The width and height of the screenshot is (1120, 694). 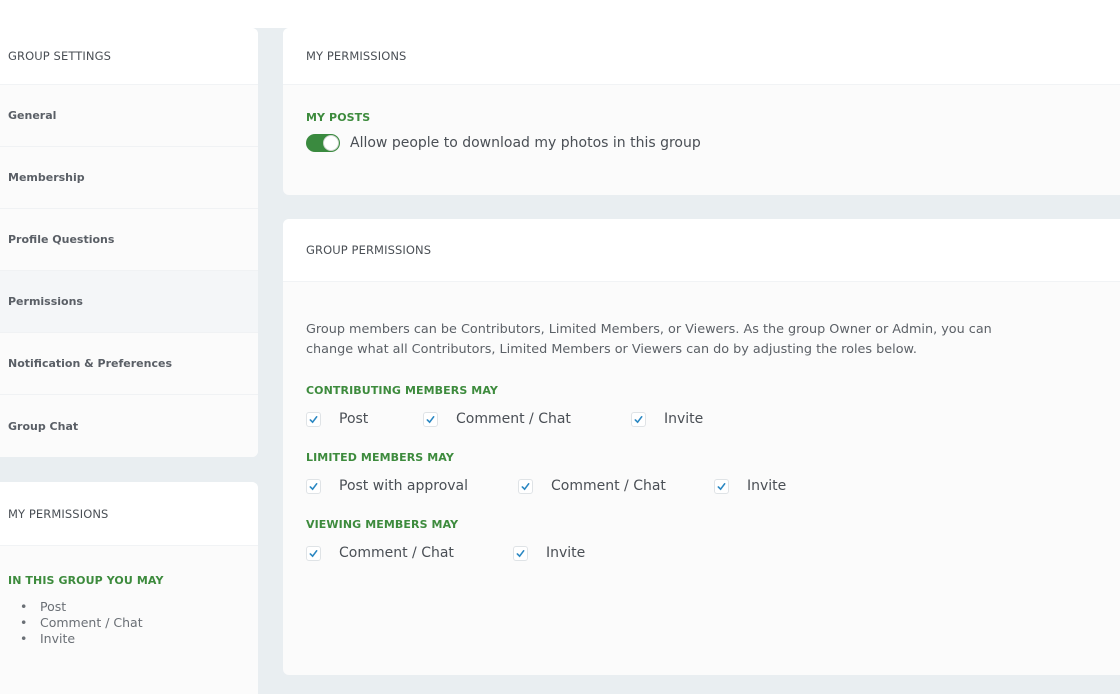 What do you see at coordinates (129, 302) in the screenshot?
I see `sidebar-item-permissions: Permissions` at bounding box center [129, 302].